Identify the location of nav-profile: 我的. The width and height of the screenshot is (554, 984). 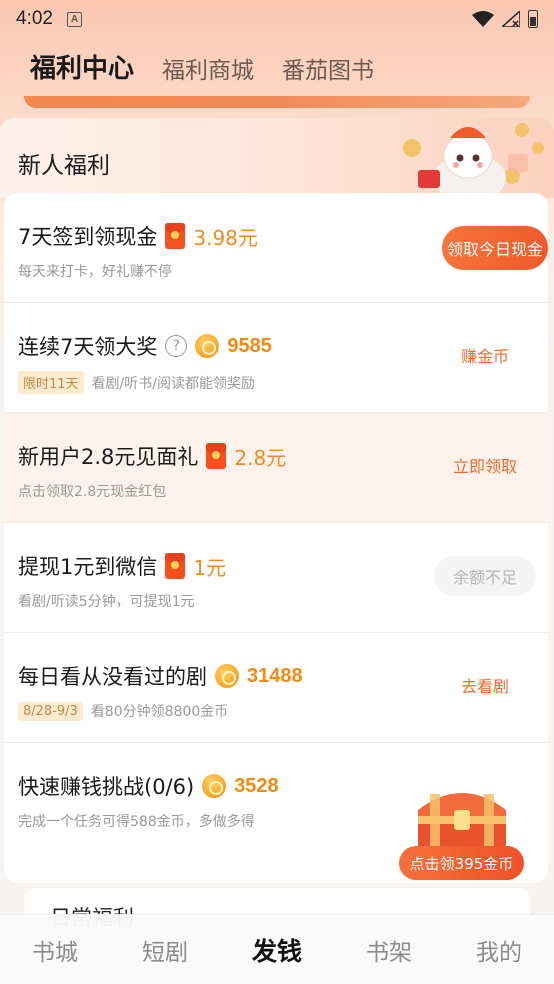
(499, 950).